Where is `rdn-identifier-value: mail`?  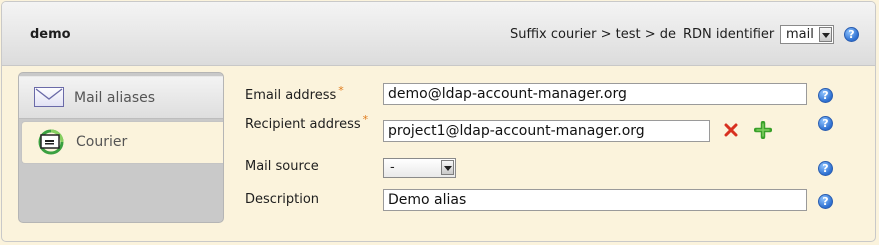 rdn-identifier-value: mail is located at coordinates (800, 34).